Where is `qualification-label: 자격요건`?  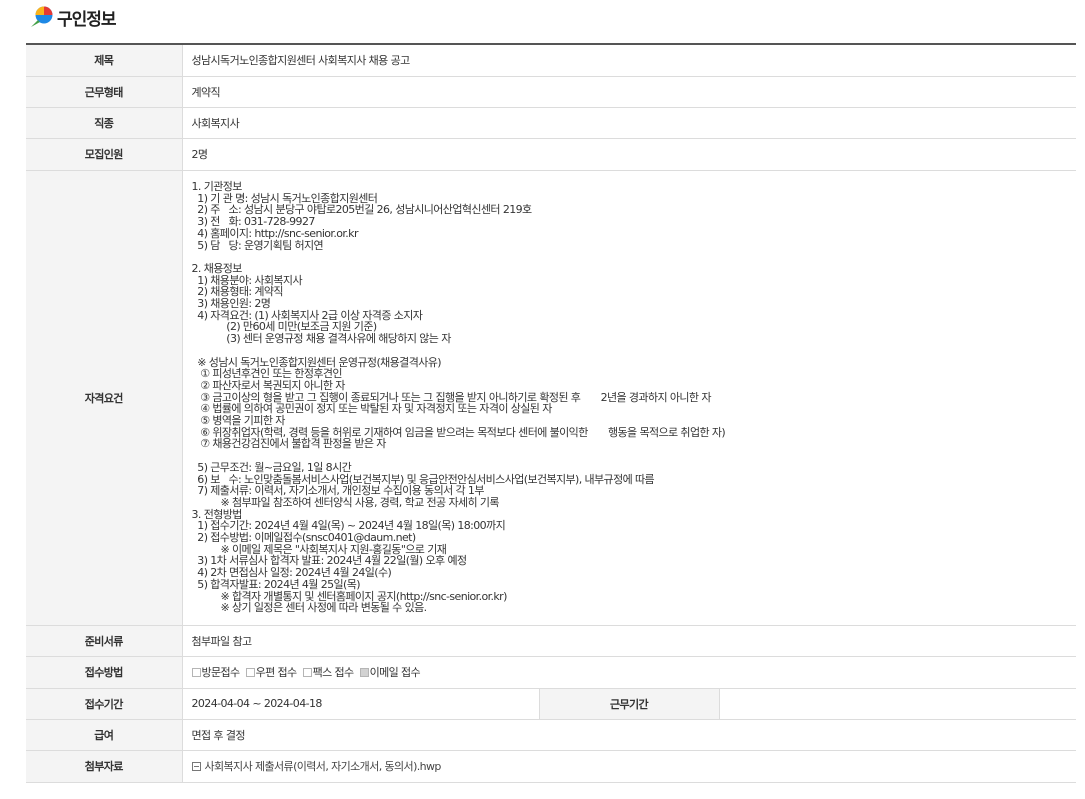 qualification-label: 자격요건 is located at coordinates (104, 398).